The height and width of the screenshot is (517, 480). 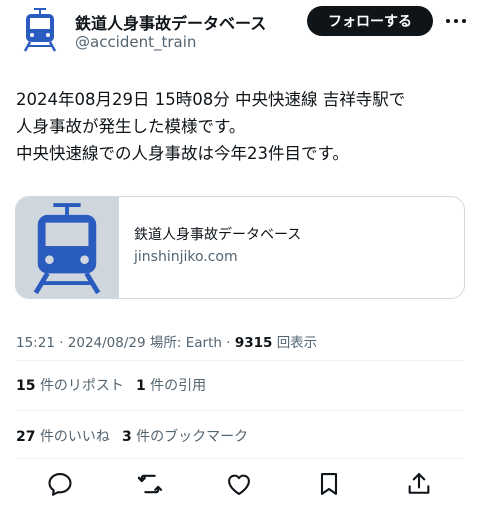 What do you see at coordinates (182, 153) in the screenshot?
I see `tweet-line: 中央快速線での人身事故は今年23件目です。` at bounding box center [182, 153].